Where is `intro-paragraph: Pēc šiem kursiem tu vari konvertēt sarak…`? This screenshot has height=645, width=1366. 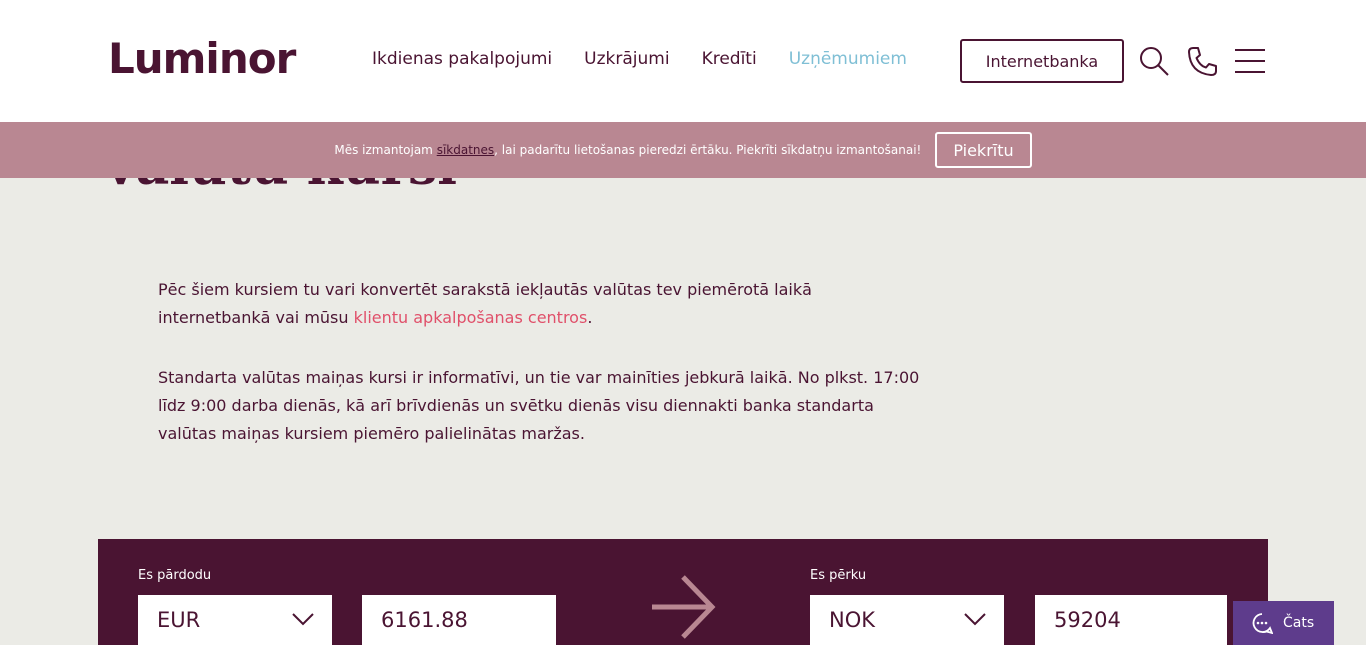
intro-paragraph: Pēc šiem kursiem tu vari konvertēt sarak… is located at coordinates (485, 303).